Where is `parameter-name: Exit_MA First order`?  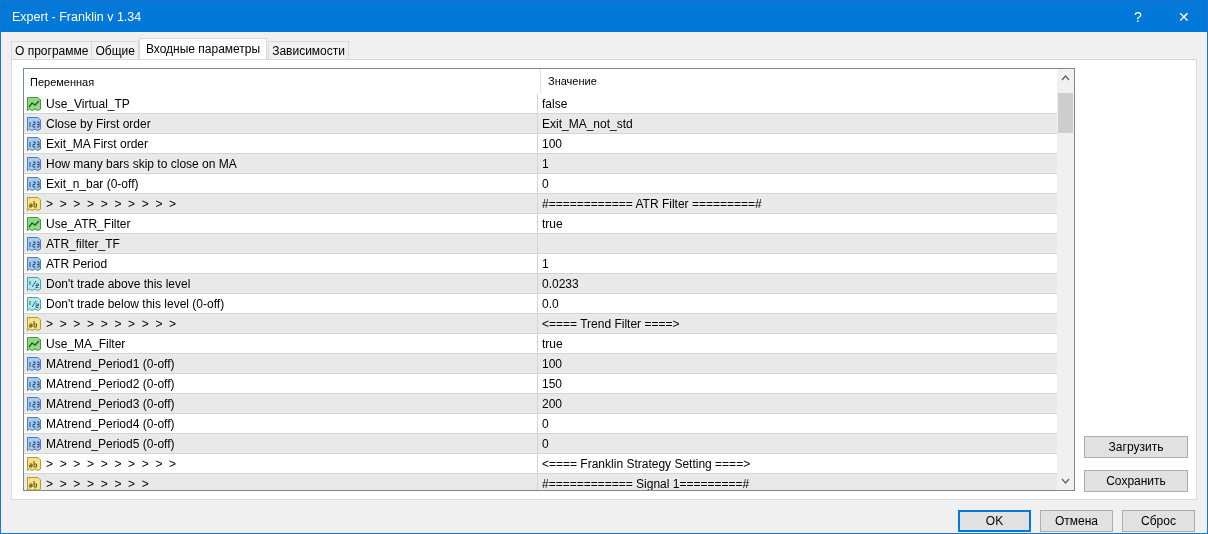 parameter-name: Exit_MA First order is located at coordinates (97, 143).